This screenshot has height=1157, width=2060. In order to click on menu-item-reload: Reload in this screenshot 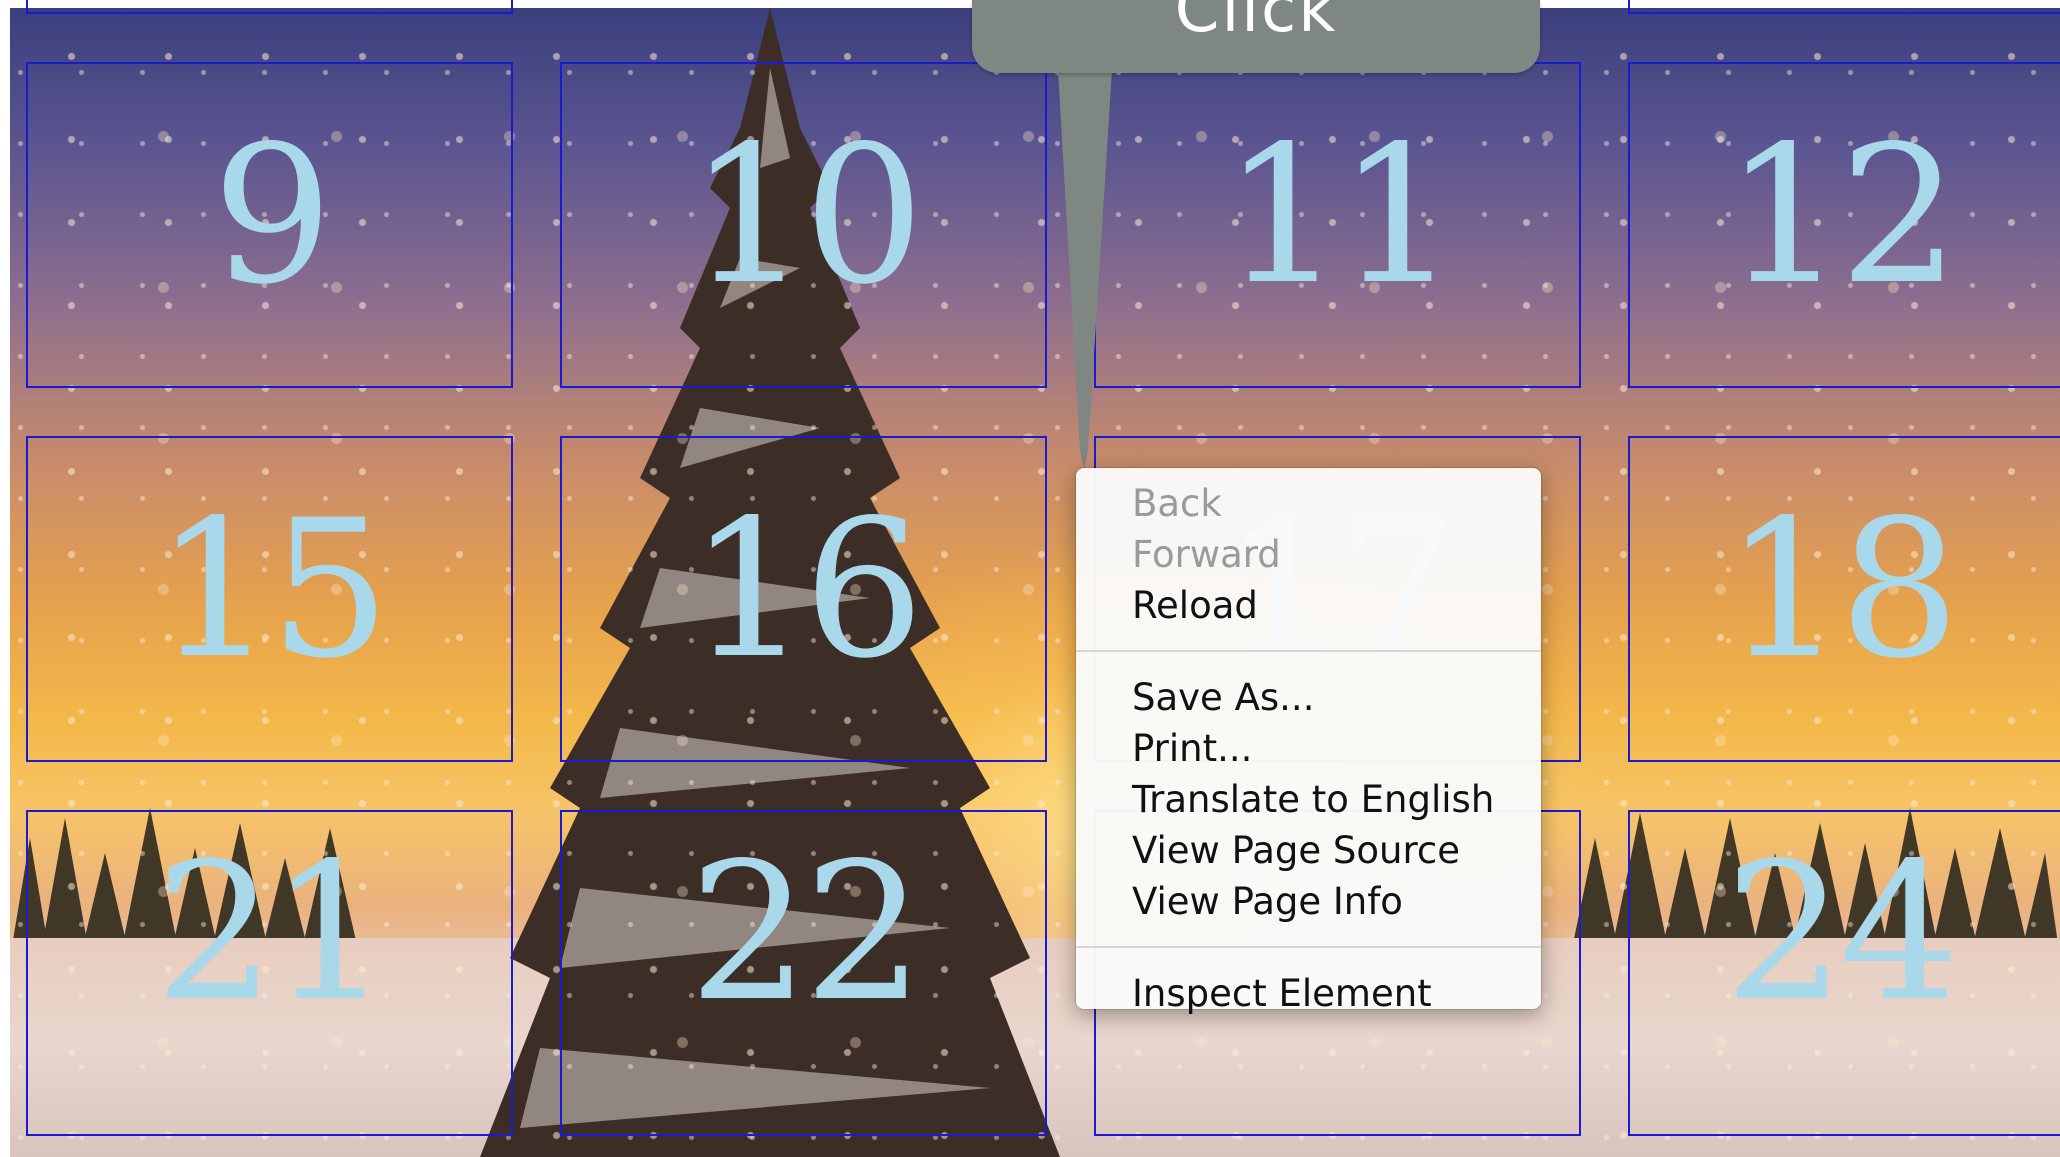, I will do `click(1308, 605)`.